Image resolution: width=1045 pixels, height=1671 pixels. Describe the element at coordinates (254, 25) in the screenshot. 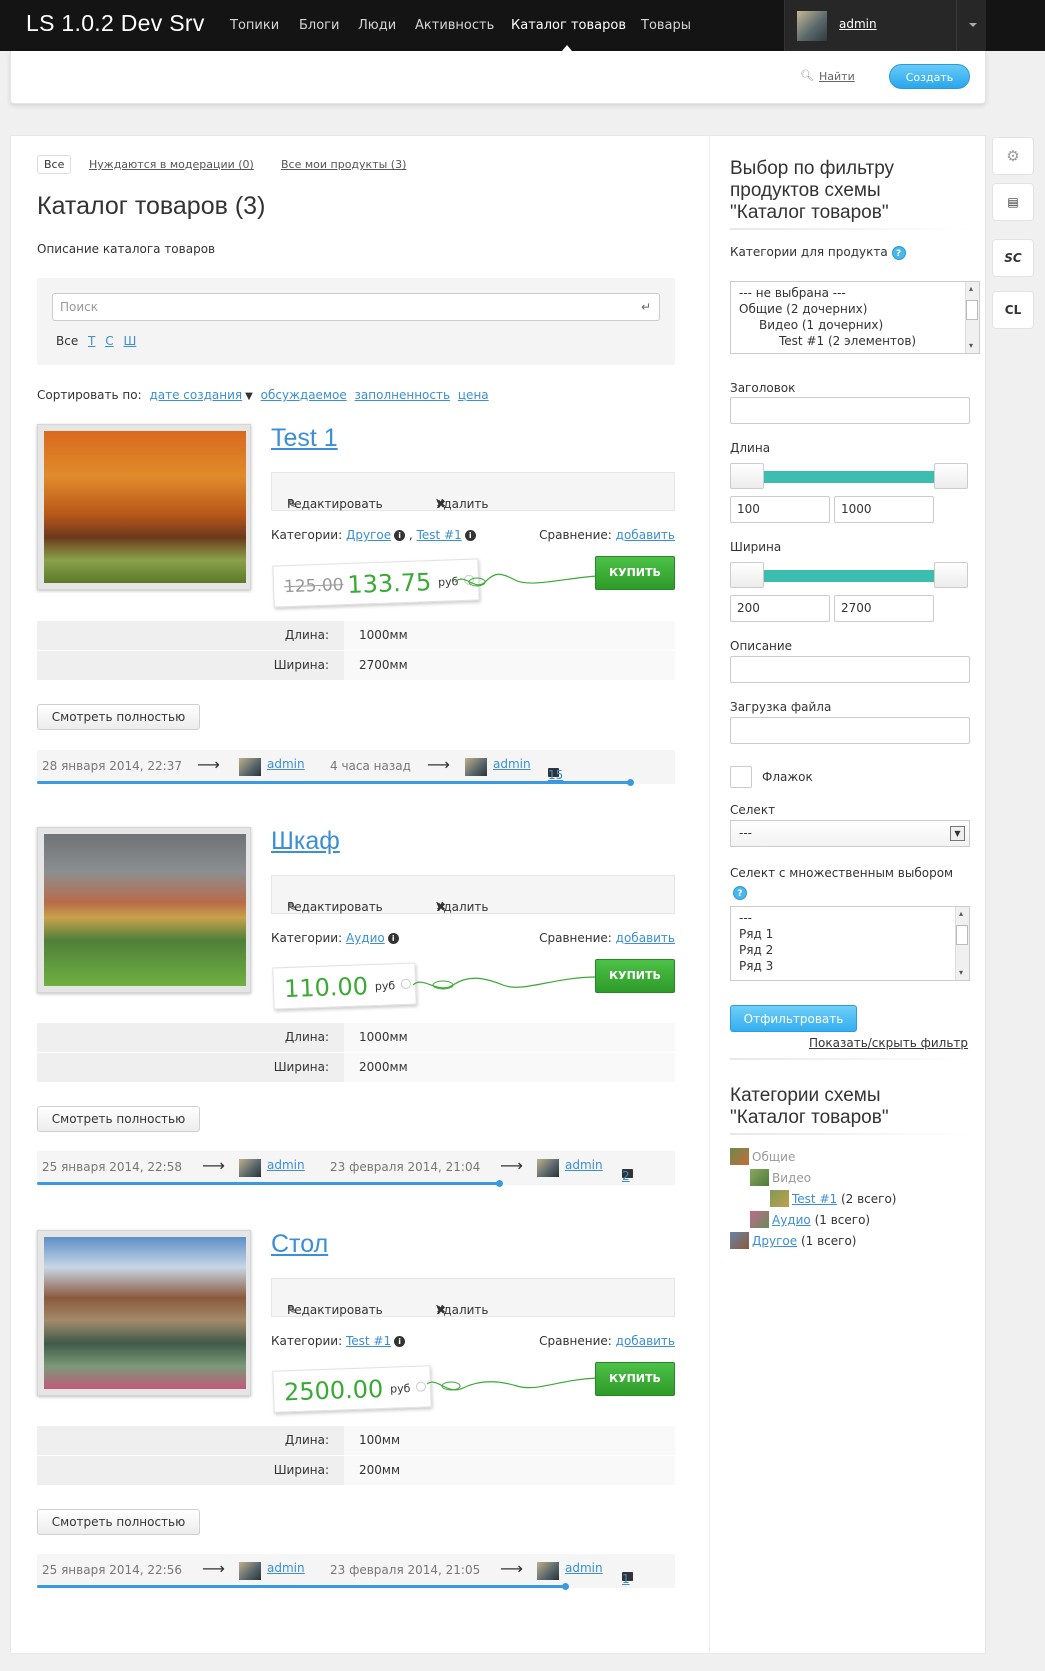

I see `nav-topics: Топики` at that location.